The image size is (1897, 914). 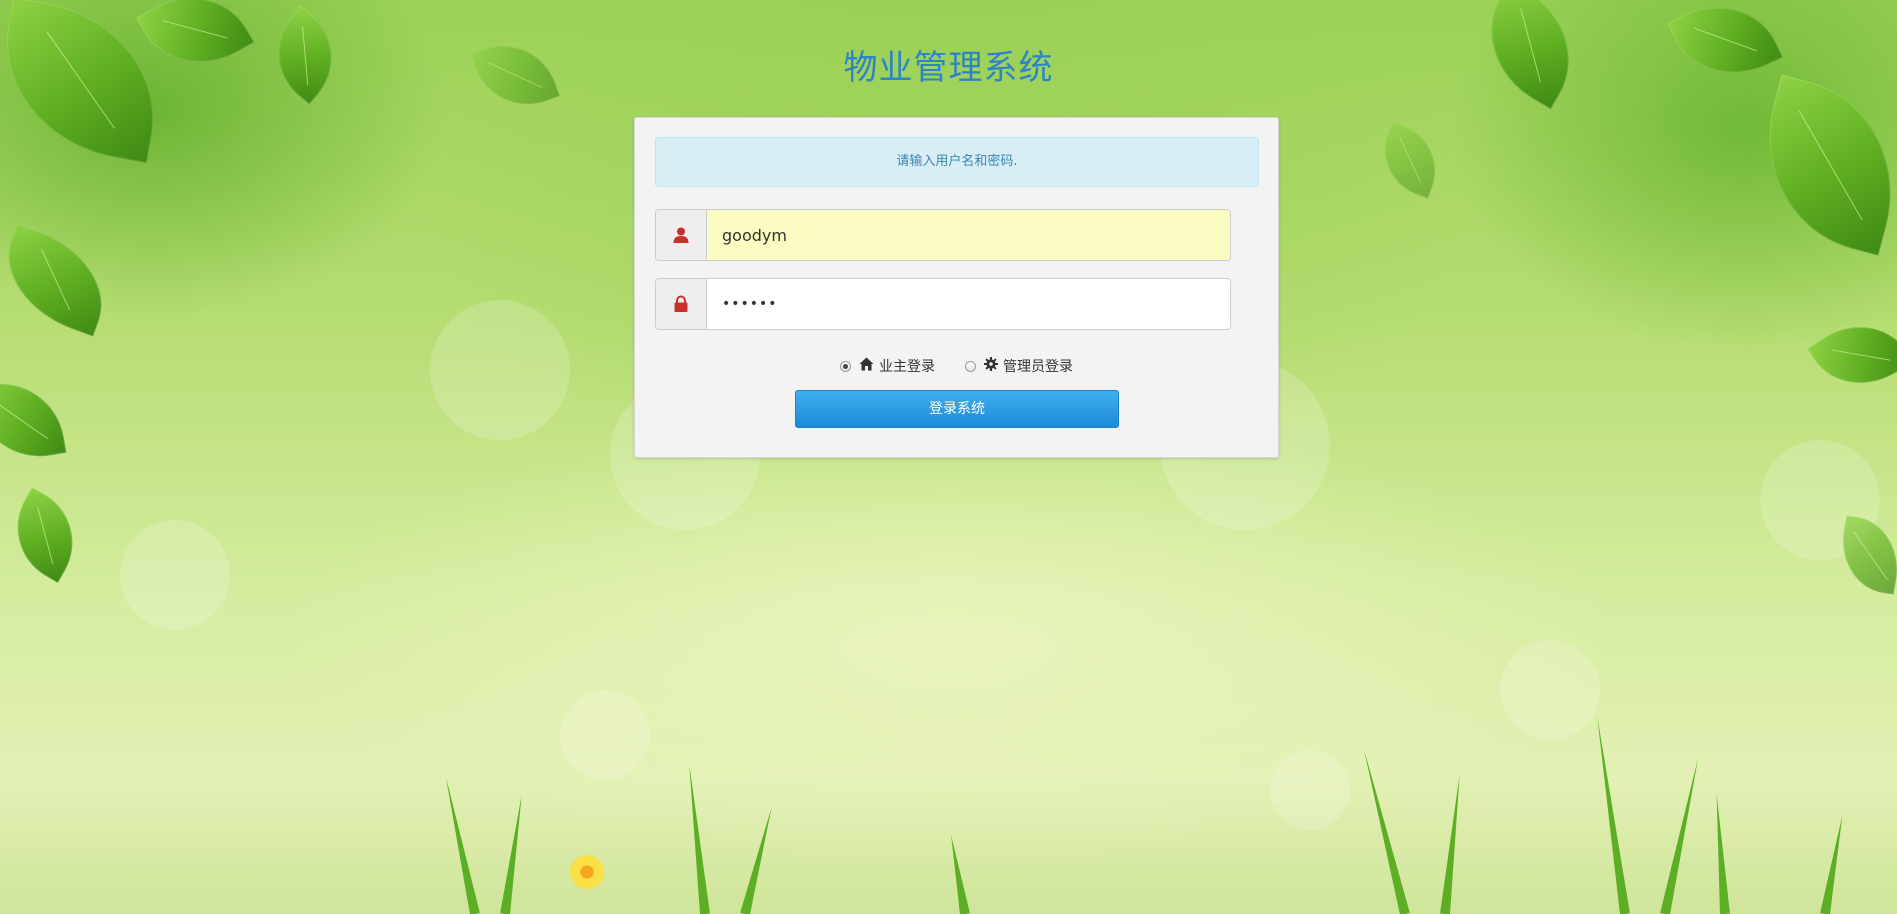 What do you see at coordinates (948, 68) in the screenshot?
I see `page-title: 物业管理系统` at bounding box center [948, 68].